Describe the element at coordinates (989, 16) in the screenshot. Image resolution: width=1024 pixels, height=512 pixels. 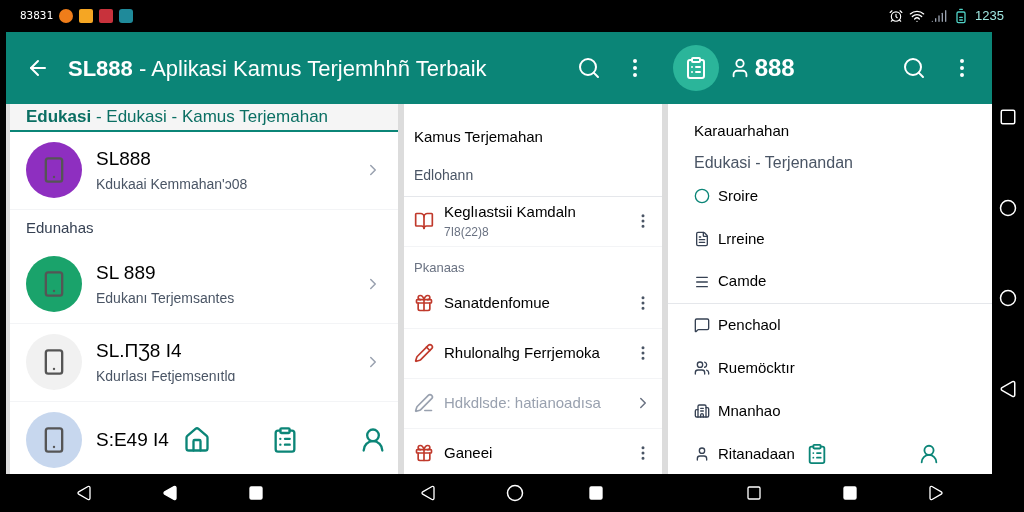
I see `status-time: 1235` at that location.